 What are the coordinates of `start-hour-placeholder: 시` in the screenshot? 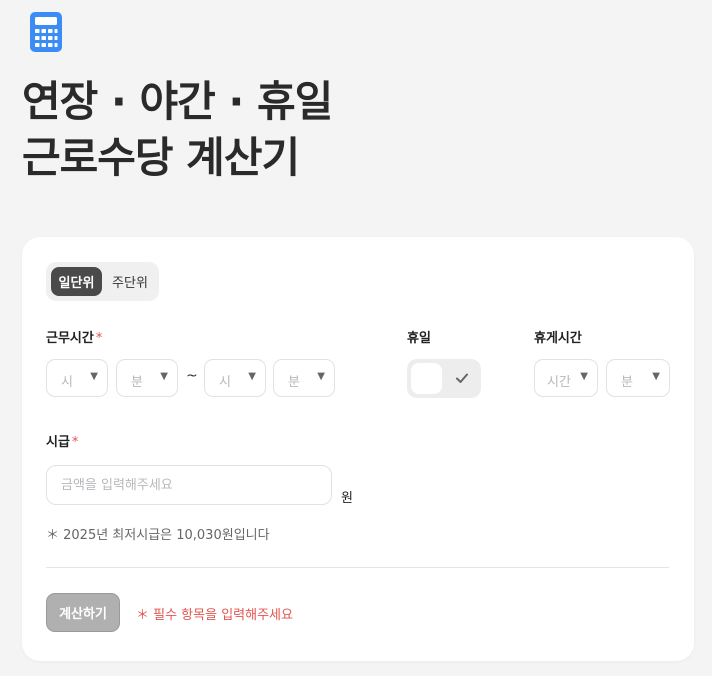 It's located at (67, 382).